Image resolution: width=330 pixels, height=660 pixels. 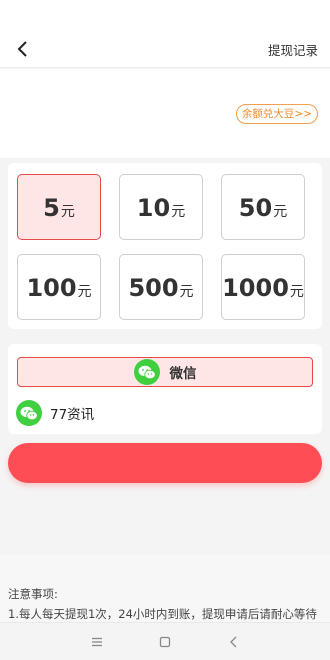 What do you see at coordinates (183, 374) in the screenshot?
I see `method-label: 微信` at bounding box center [183, 374].